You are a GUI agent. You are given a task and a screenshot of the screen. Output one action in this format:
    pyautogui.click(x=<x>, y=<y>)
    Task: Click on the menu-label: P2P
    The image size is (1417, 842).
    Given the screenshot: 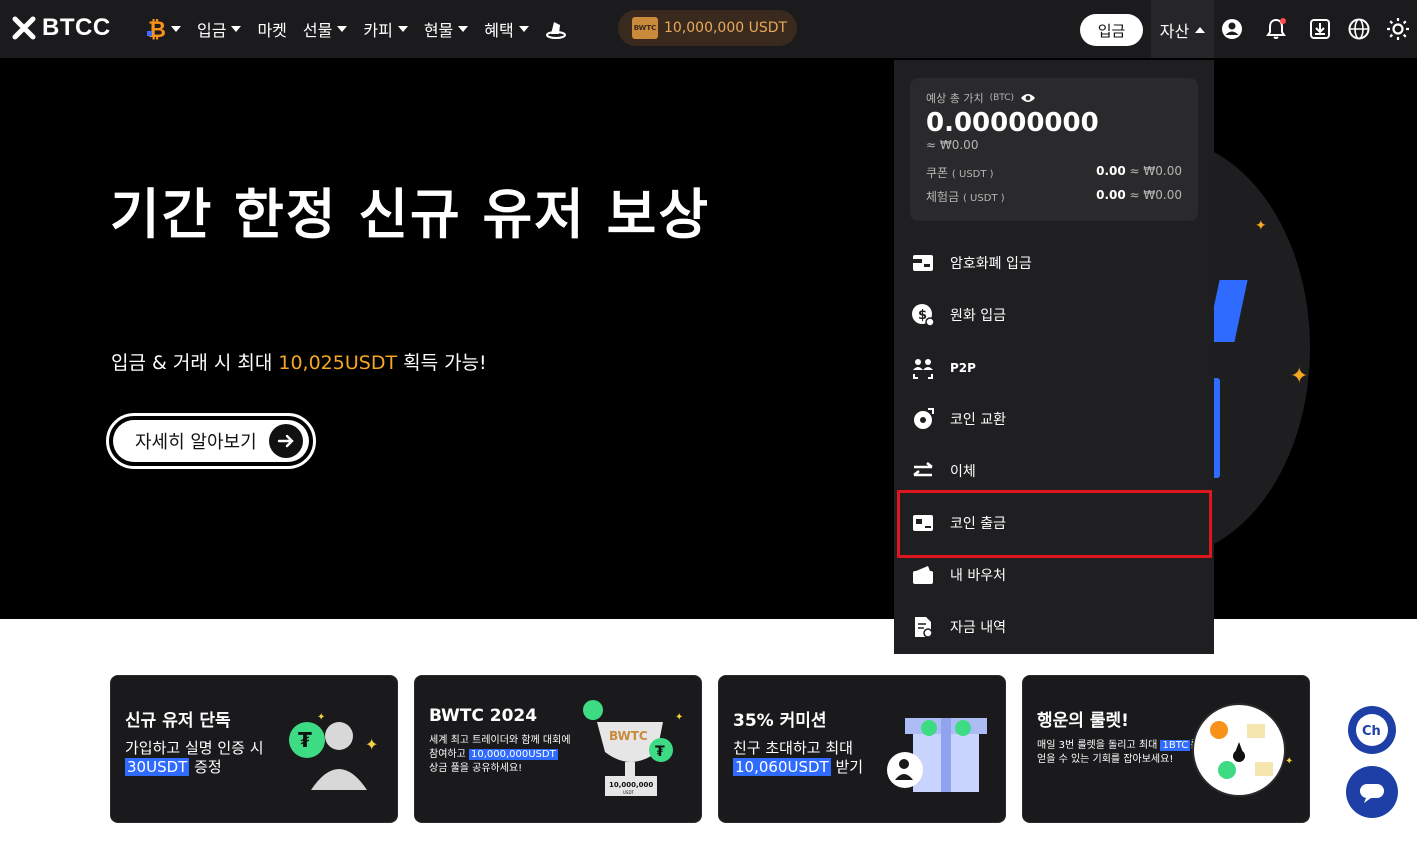 What is the action you would take?
    pyautogui.click(x=963, y=368)
    